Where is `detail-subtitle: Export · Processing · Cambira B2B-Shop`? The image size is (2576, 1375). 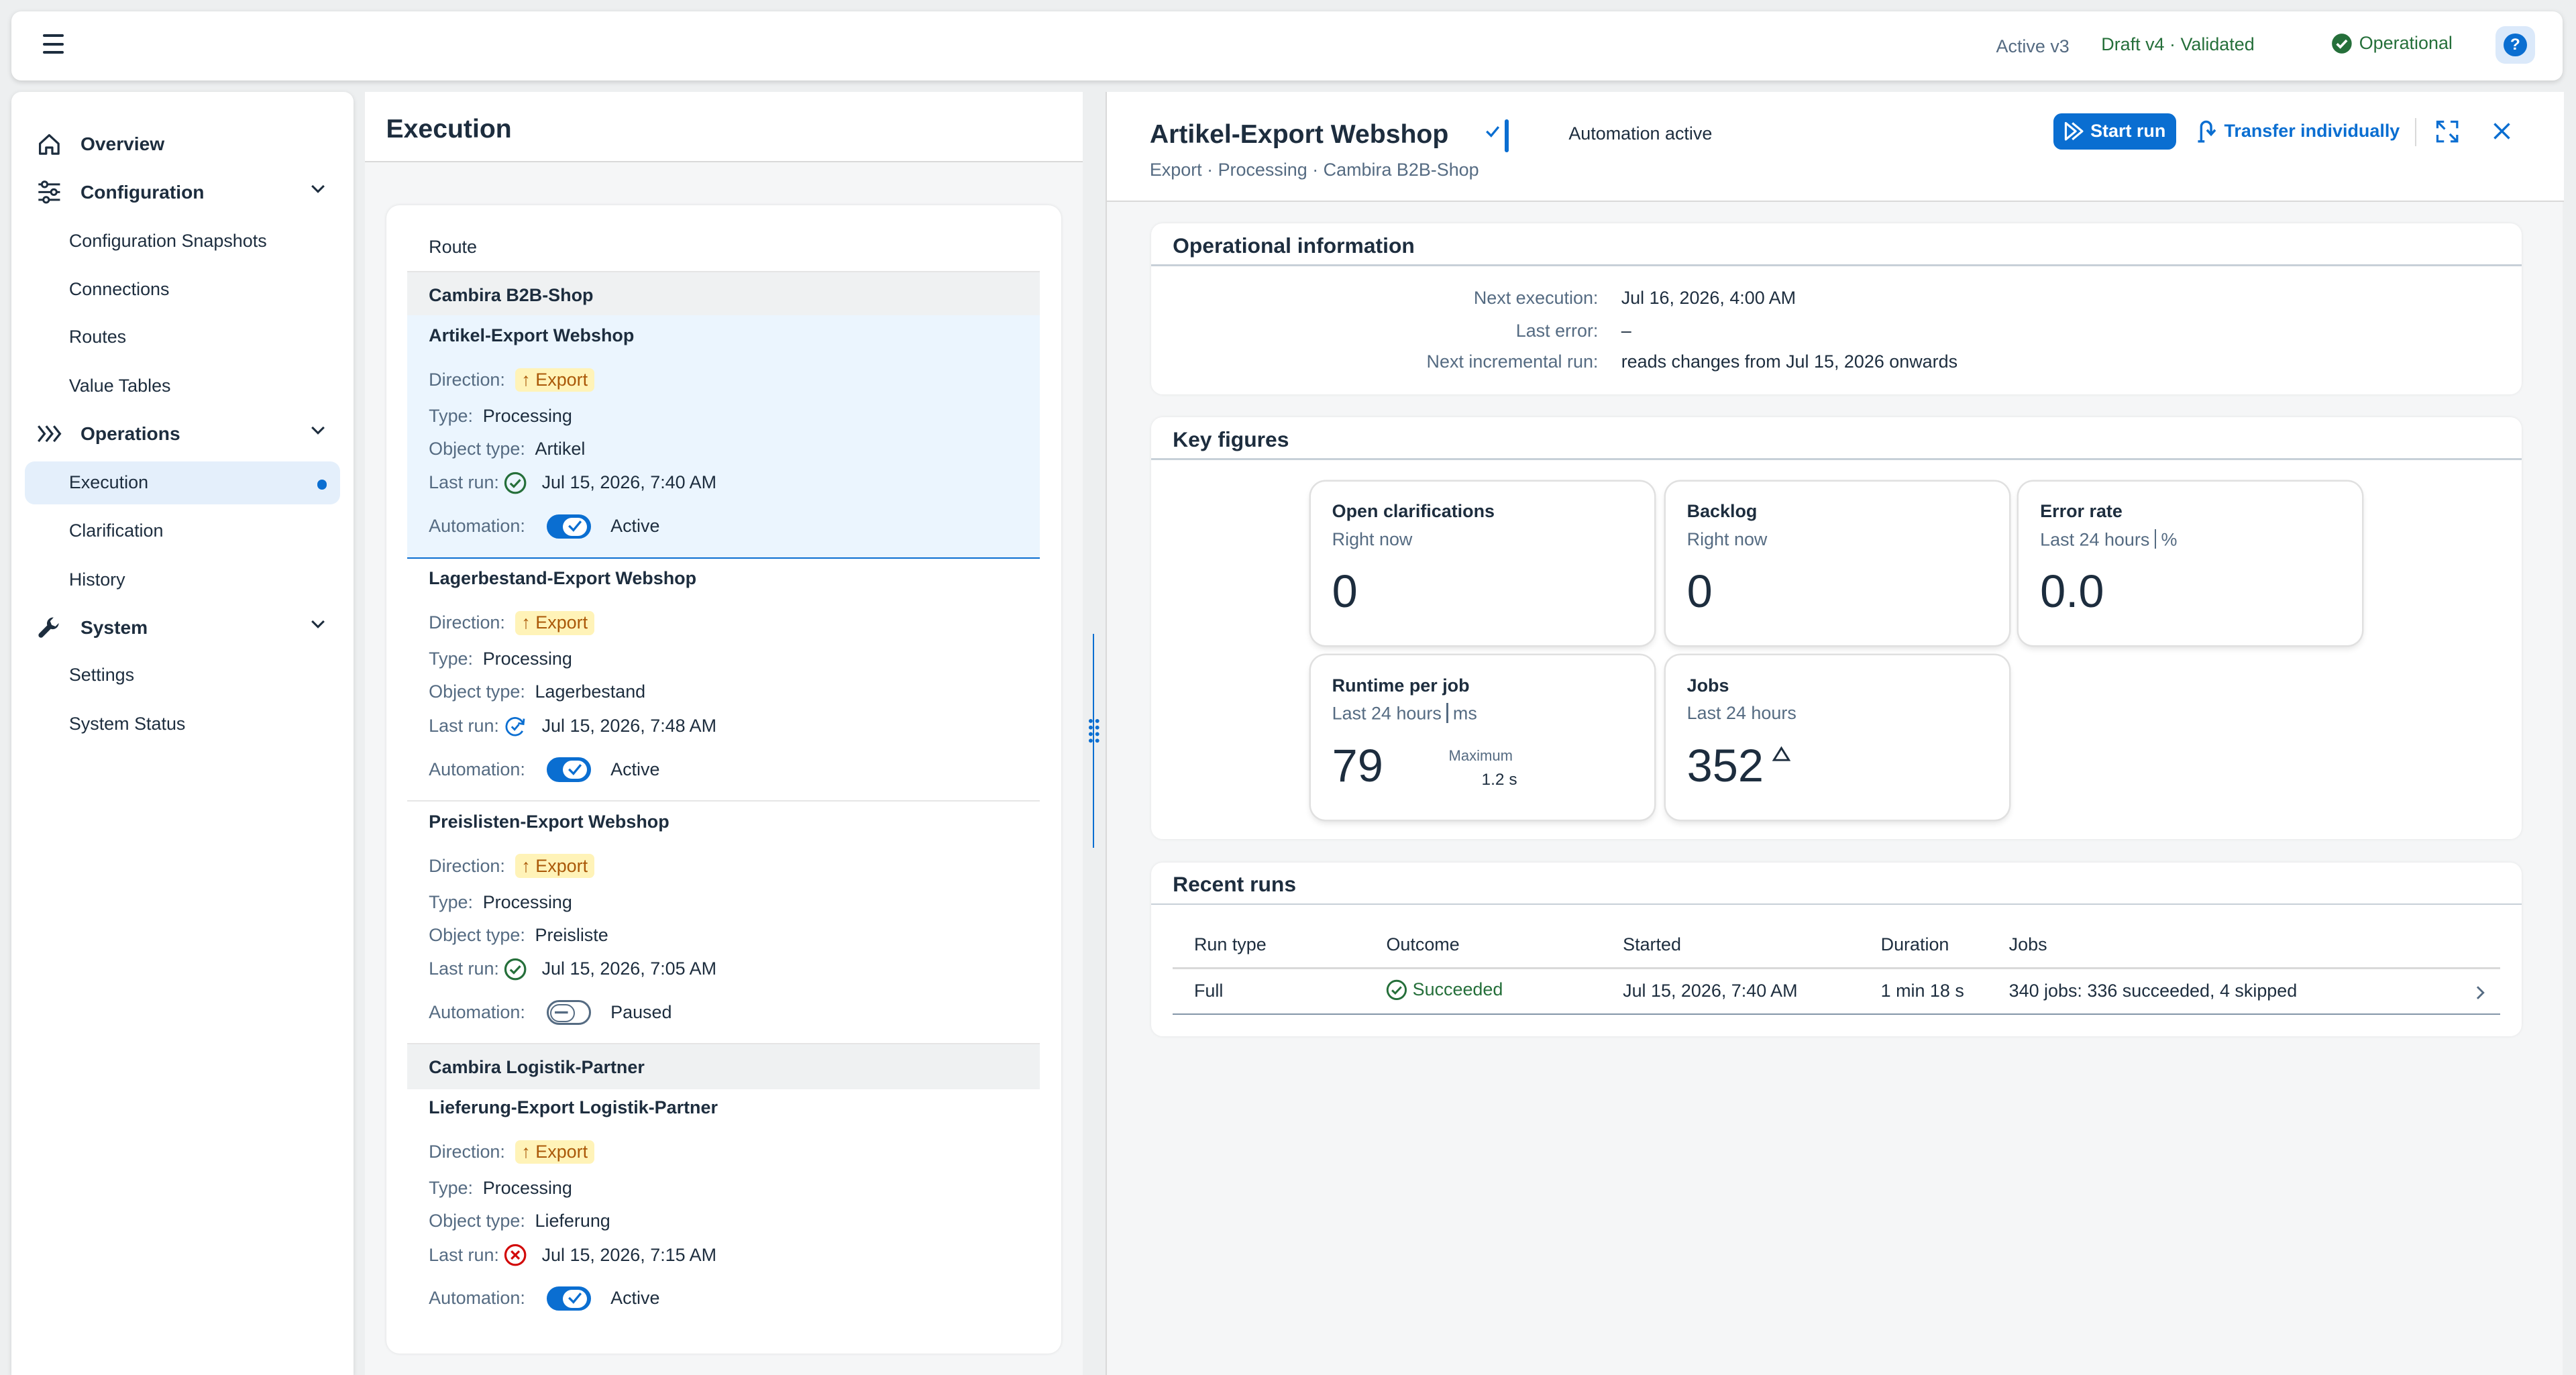
detail-subtitle: Export · Processing · Cambira B2B-Shop is located at coordinates (1314, 170).